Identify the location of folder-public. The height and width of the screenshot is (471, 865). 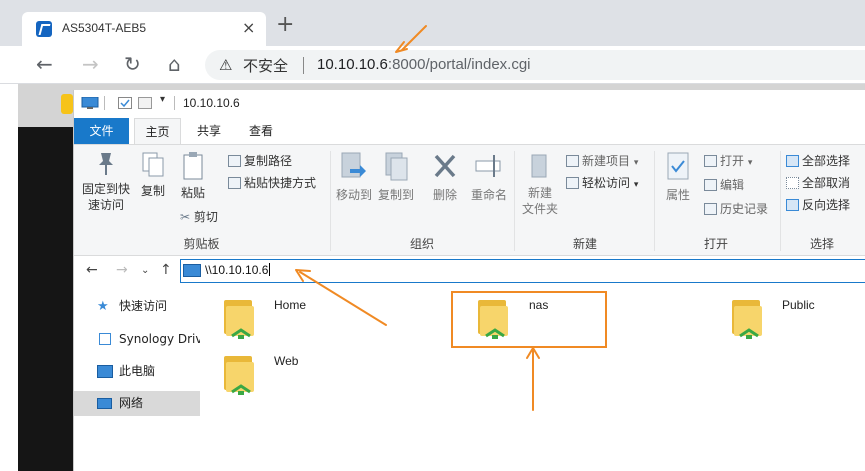
(748, 319).